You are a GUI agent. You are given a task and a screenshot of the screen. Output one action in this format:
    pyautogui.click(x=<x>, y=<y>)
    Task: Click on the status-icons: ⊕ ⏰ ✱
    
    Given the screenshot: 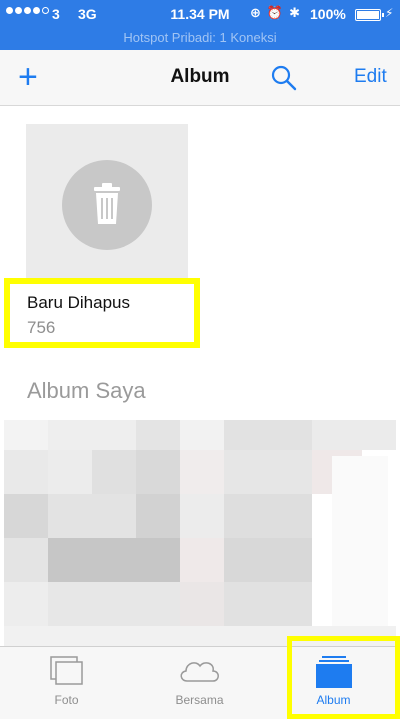 What is the action you would take?
    pyautogui.click(x=275, y=13)
    